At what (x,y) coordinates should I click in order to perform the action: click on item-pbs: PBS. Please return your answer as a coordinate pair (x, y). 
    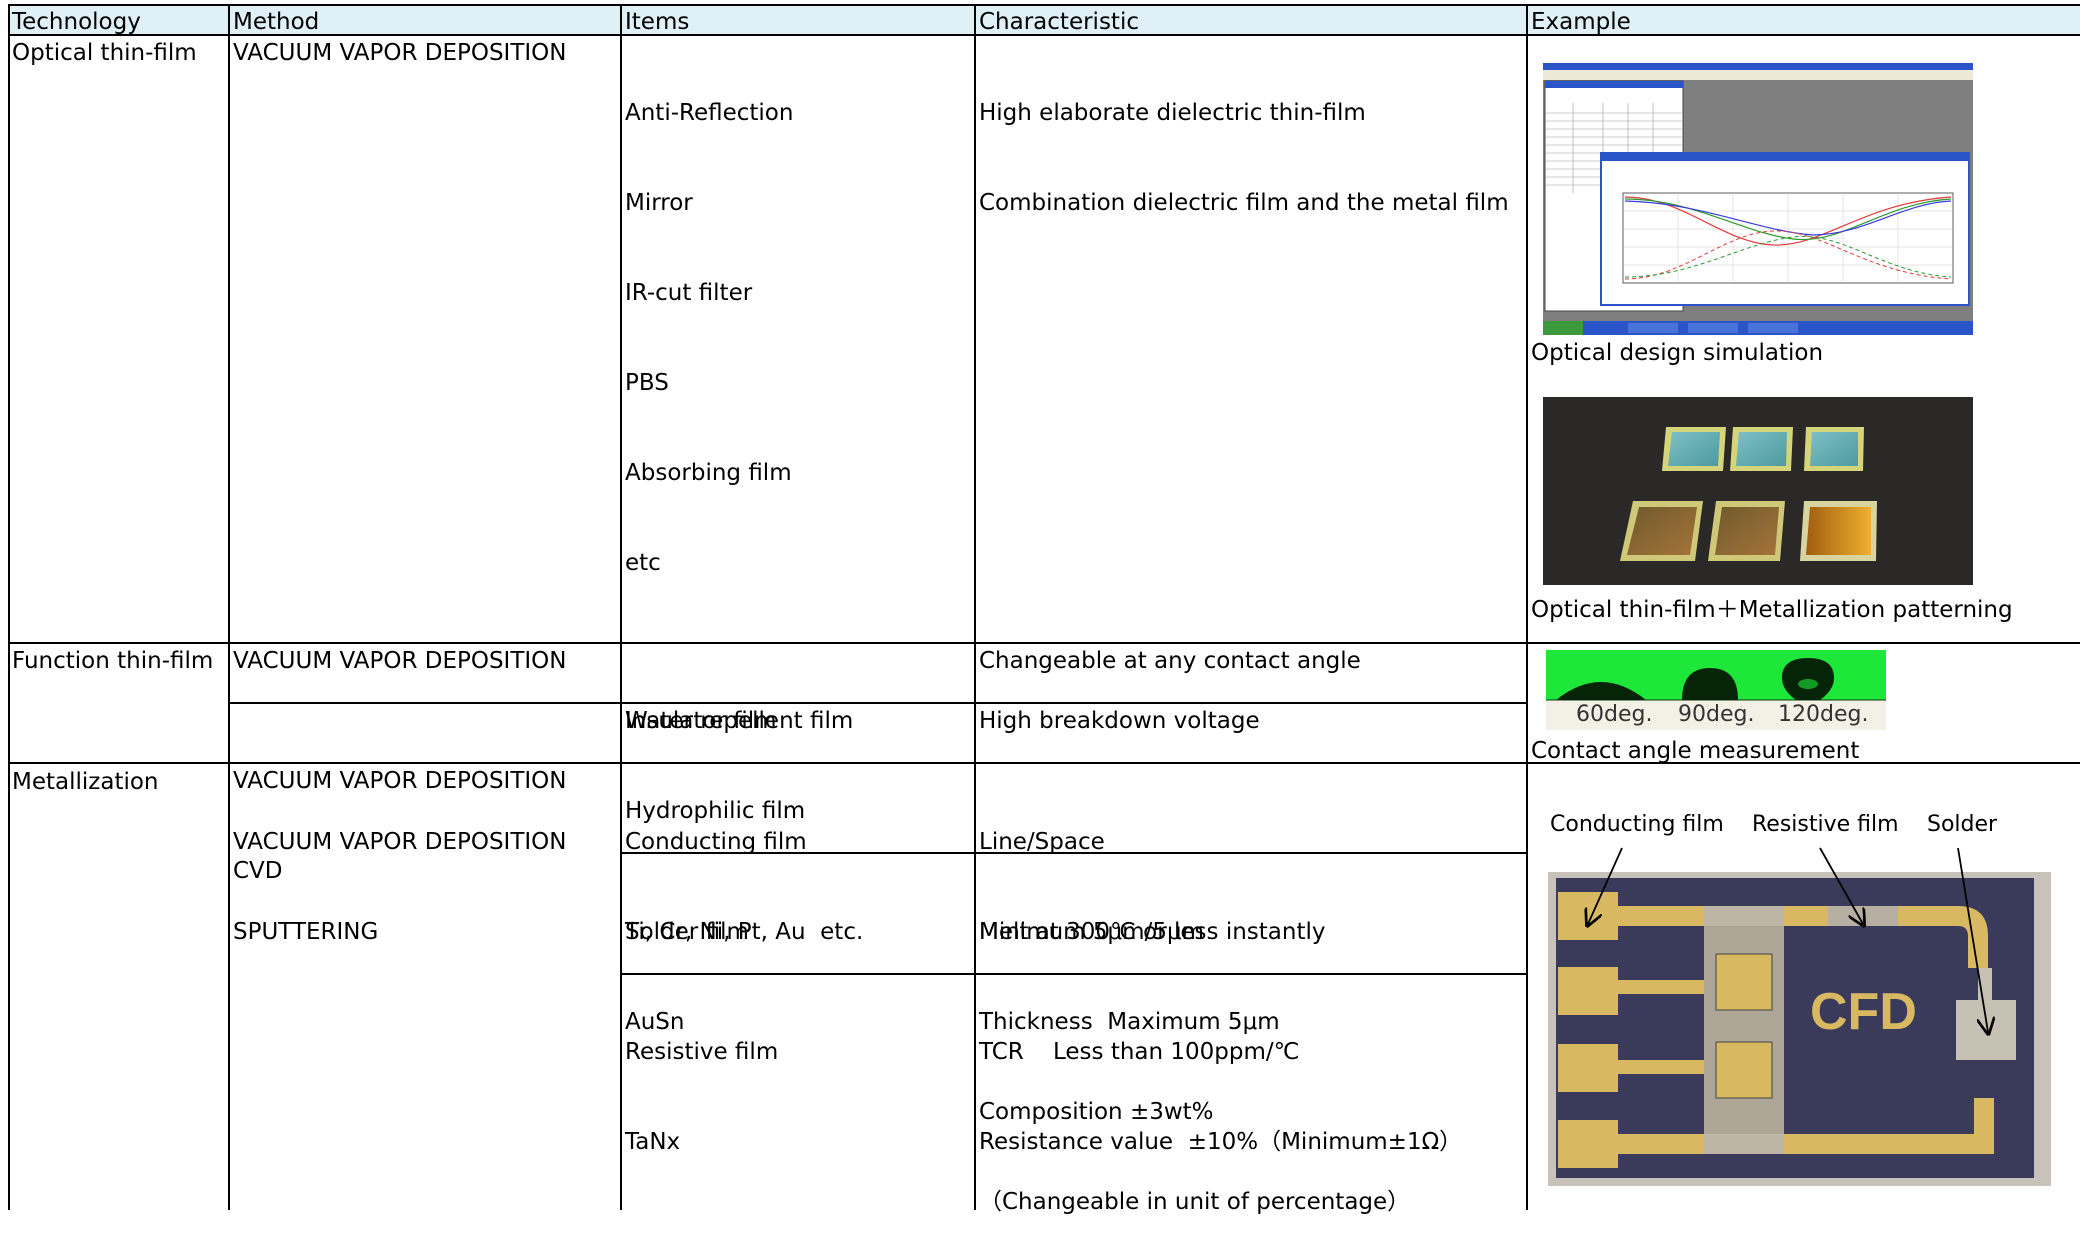
    Looking at the image, I should click on (647, 383).